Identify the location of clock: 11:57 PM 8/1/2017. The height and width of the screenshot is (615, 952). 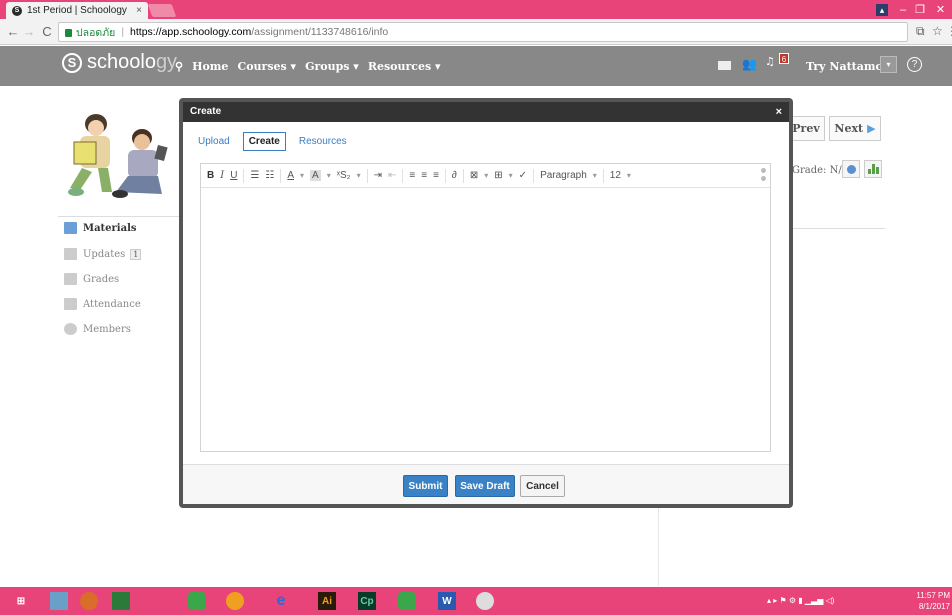
(927, 601).